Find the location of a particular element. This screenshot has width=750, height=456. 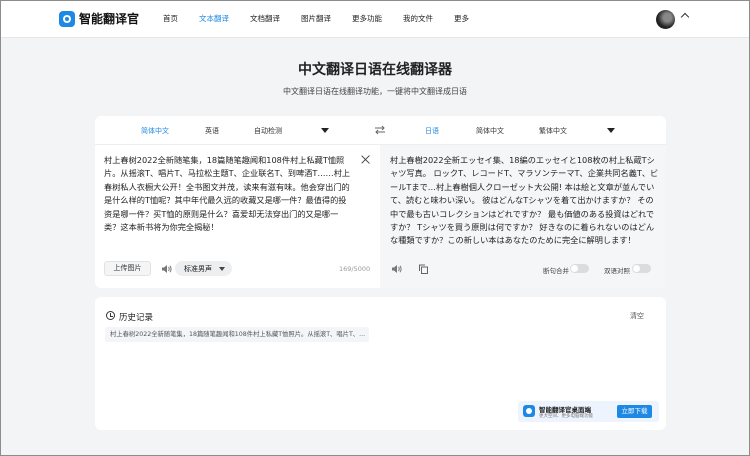

target-lang-dropdown-icon is located at coordinates (611, 130).